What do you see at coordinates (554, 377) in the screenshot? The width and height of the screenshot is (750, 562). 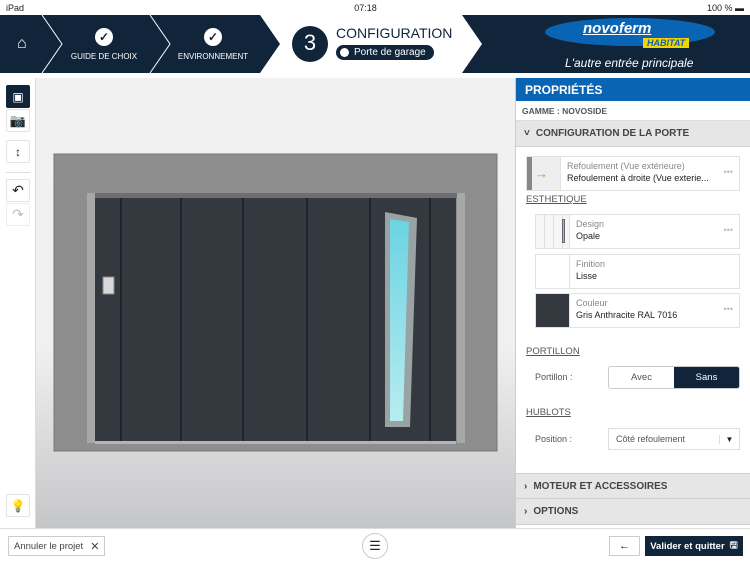 I see `portillon-label: Portillon :` at bounding box center [554, 377].